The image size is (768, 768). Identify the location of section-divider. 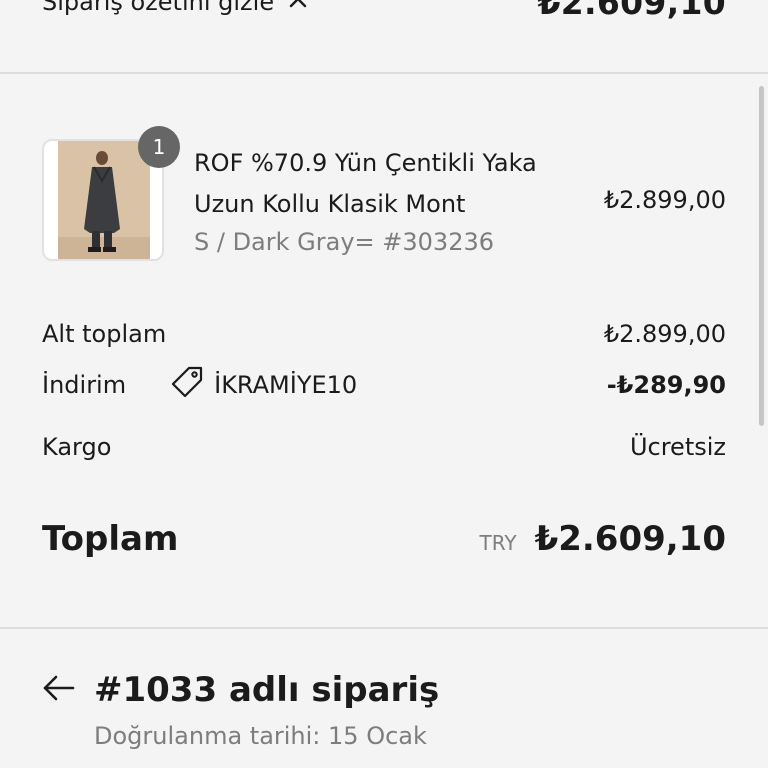
(384, 628).